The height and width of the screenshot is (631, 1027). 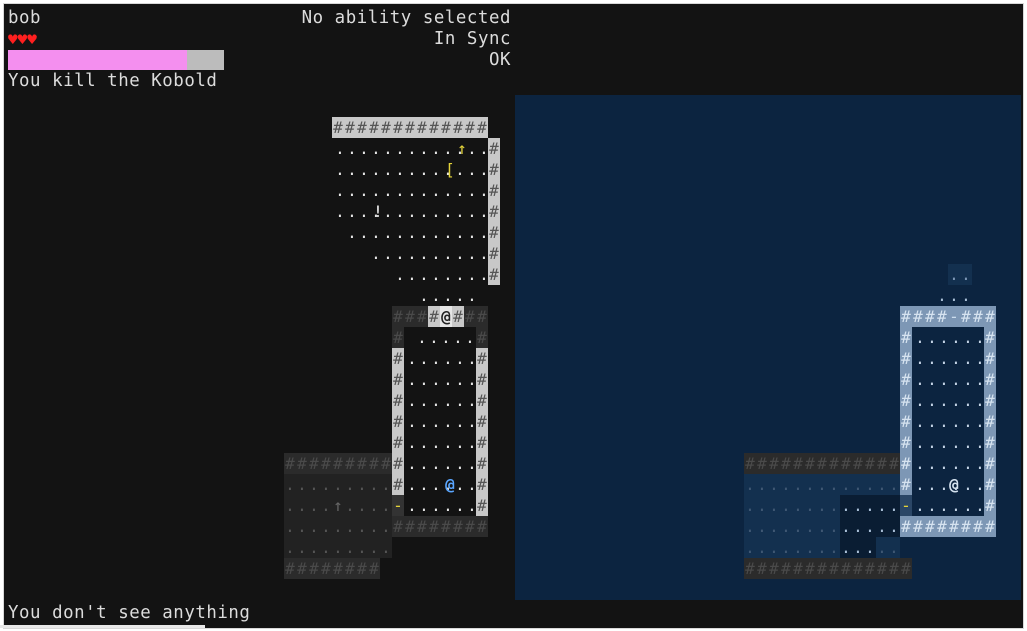 What do you see at coordinates (954, 484) in the screenshot?
I see `remote-player-icon: @` at bounding box center [954, 484].